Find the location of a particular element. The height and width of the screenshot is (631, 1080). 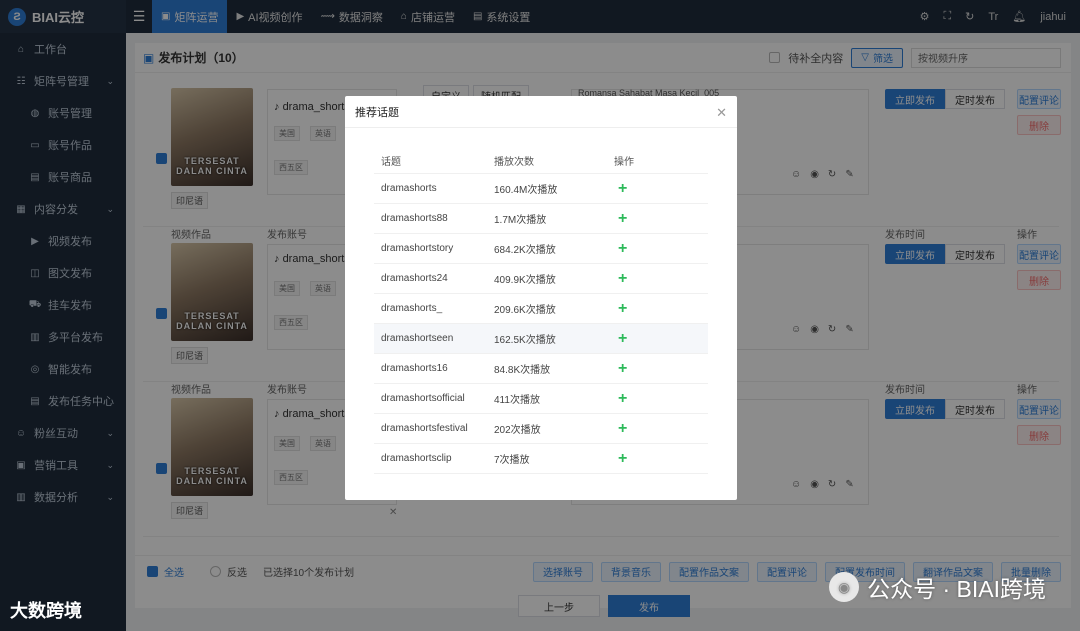

topic-name: dramashortsfestival is located at coordinates (424, 428).